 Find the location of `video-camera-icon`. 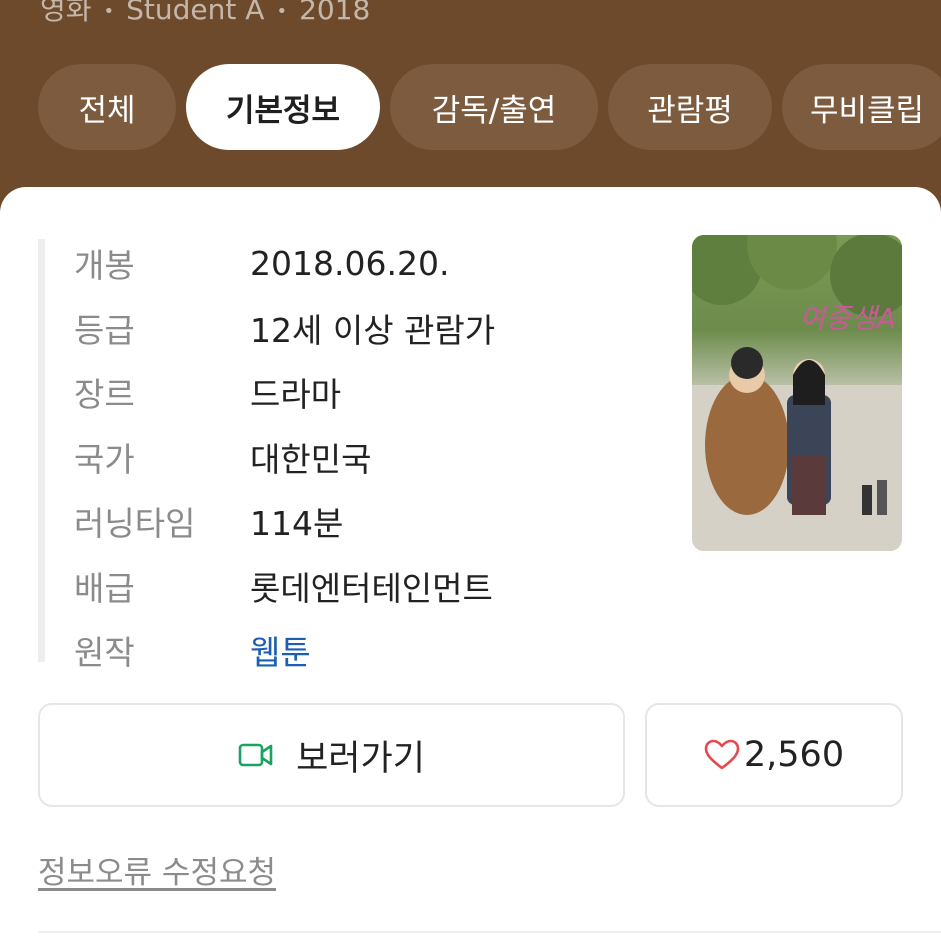

video-camera-icon is located at coordinates (255, 755).